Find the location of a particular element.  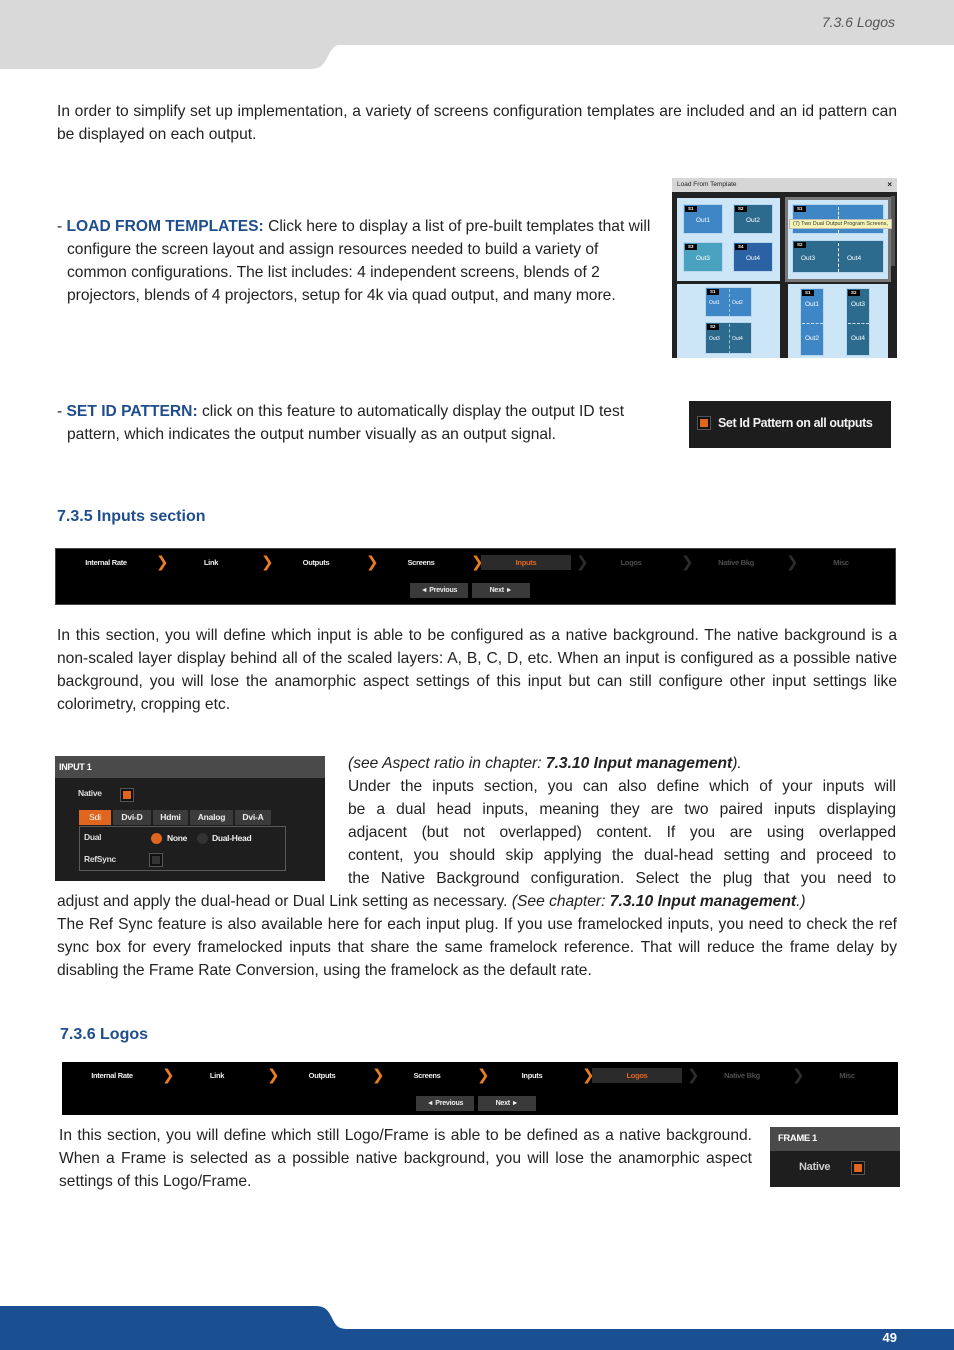

dual-none-label: None is located at coordinates (177, 838).